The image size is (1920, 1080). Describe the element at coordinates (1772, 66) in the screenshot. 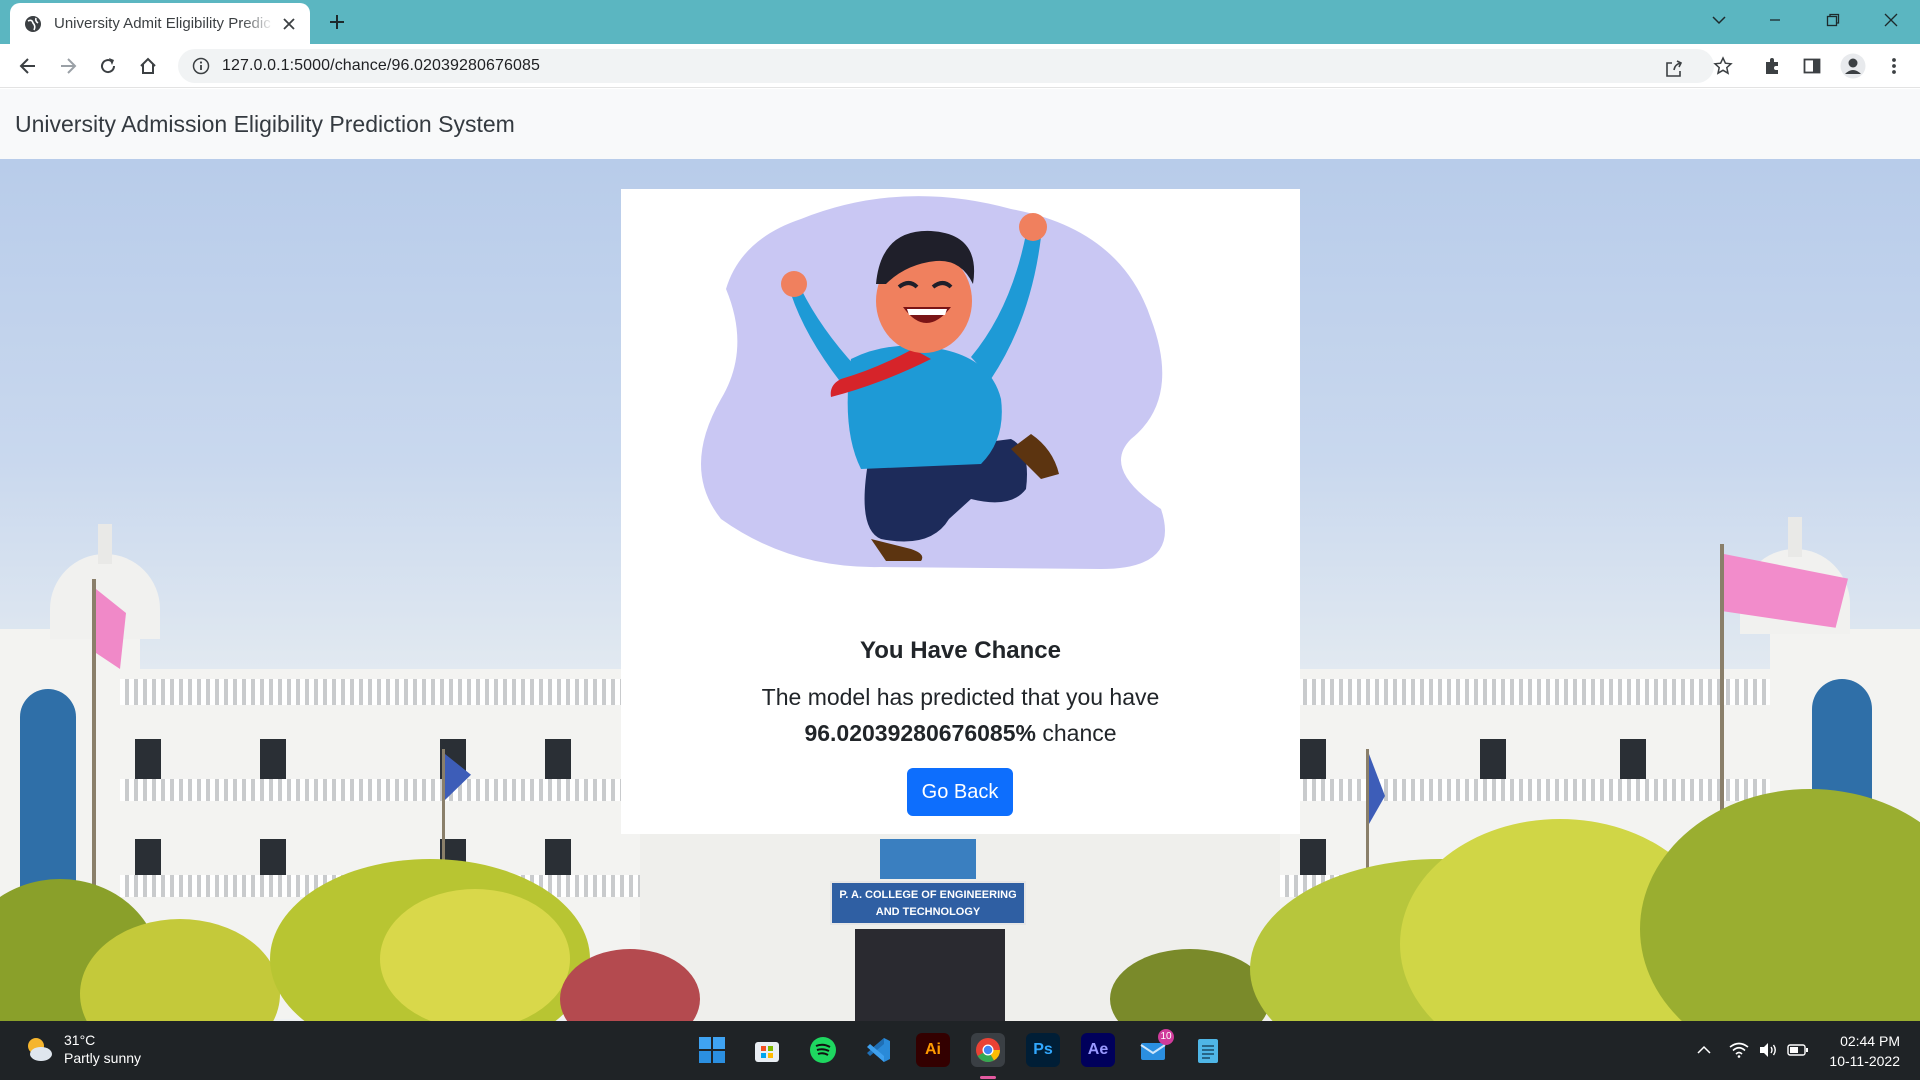

I see `extensions-icon` at that location.